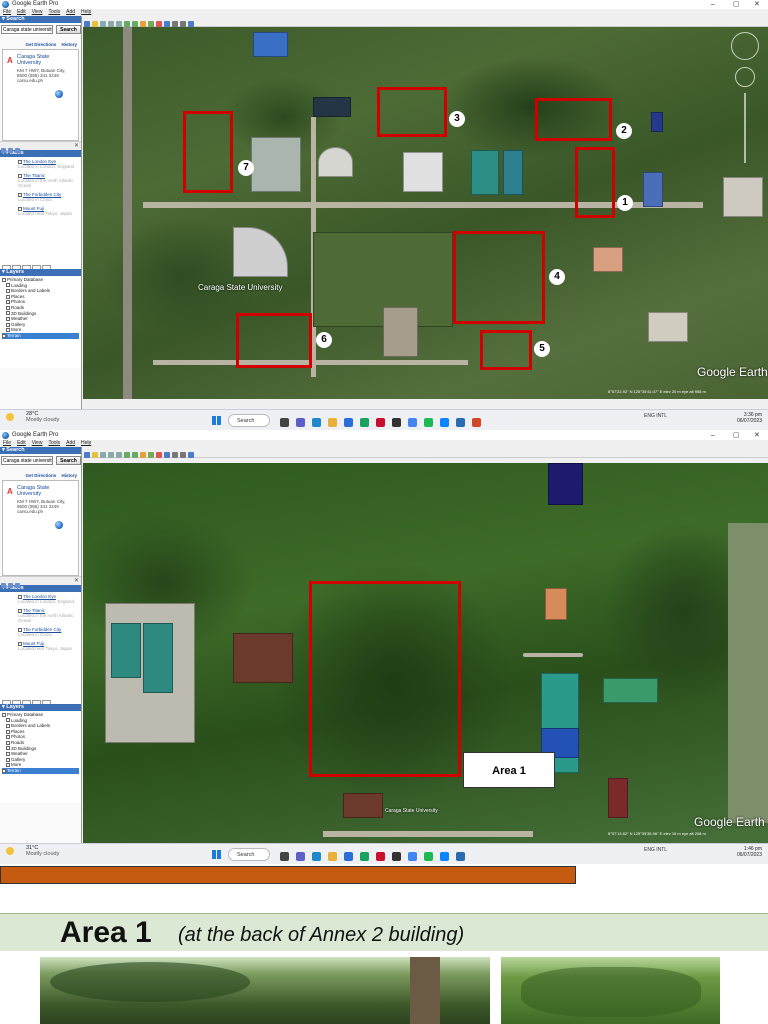  Describe the element at coordinates (745, 128) in the screenshot. I see `zoom-slider` at that location.